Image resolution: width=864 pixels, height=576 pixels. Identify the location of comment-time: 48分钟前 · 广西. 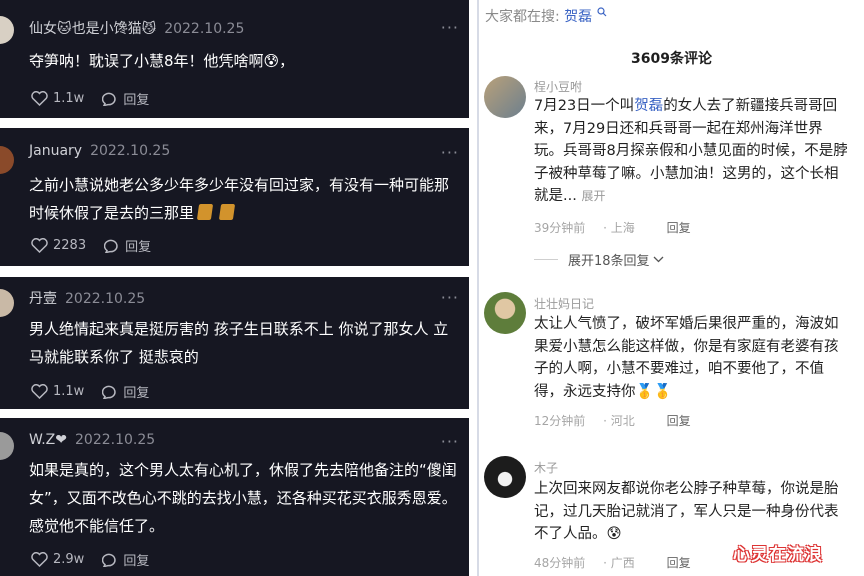
(584, 563).